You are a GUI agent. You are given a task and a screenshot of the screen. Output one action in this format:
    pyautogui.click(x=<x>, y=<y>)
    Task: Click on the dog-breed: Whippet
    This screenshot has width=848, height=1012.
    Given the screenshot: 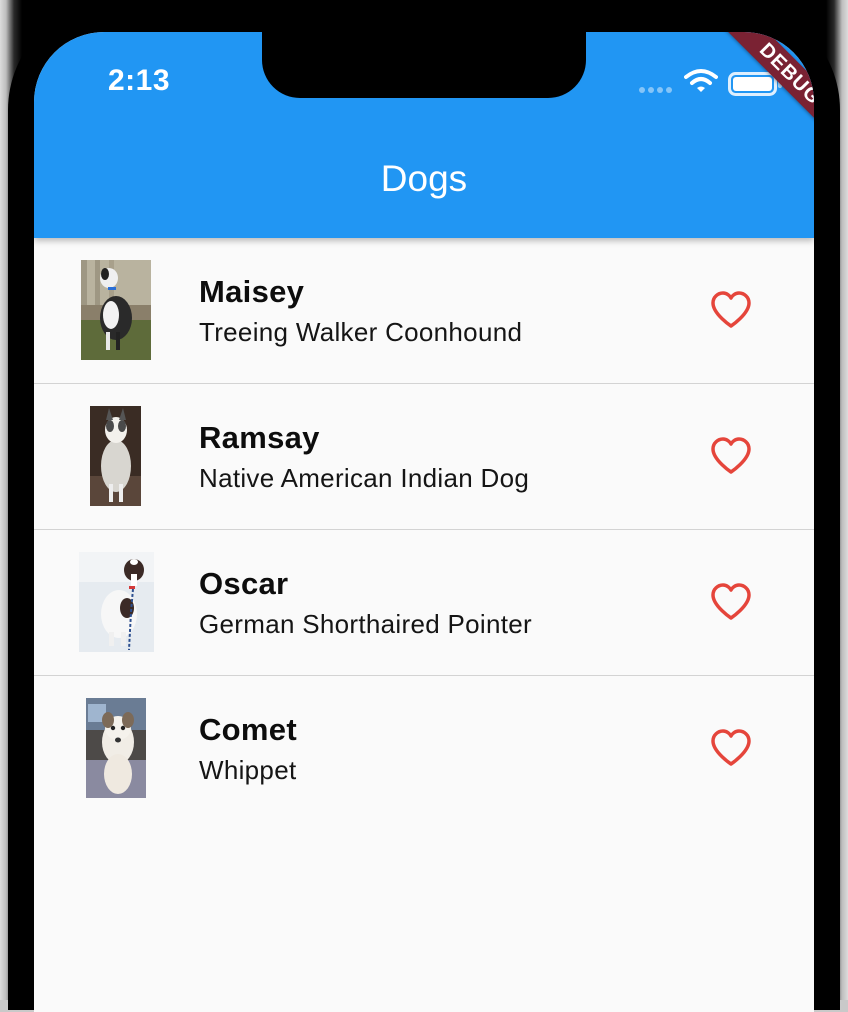 What is the action you would take?
    pyautogui.click(x=248, y=770)
    